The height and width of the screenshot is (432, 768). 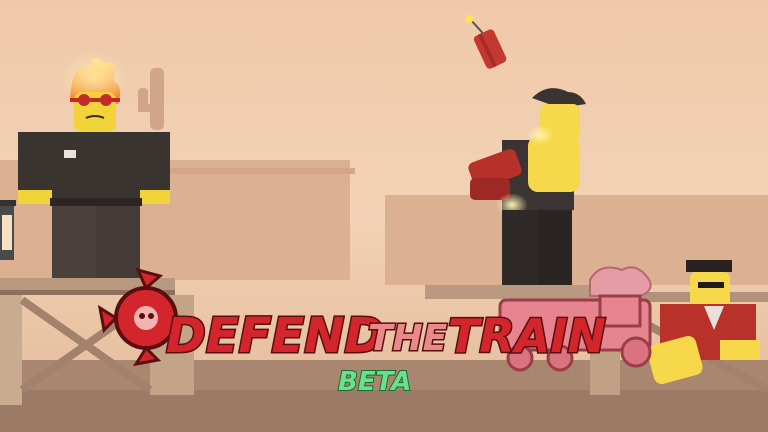 I want to click on logo-word-train: TRAIN, so click(x=527, y=336).